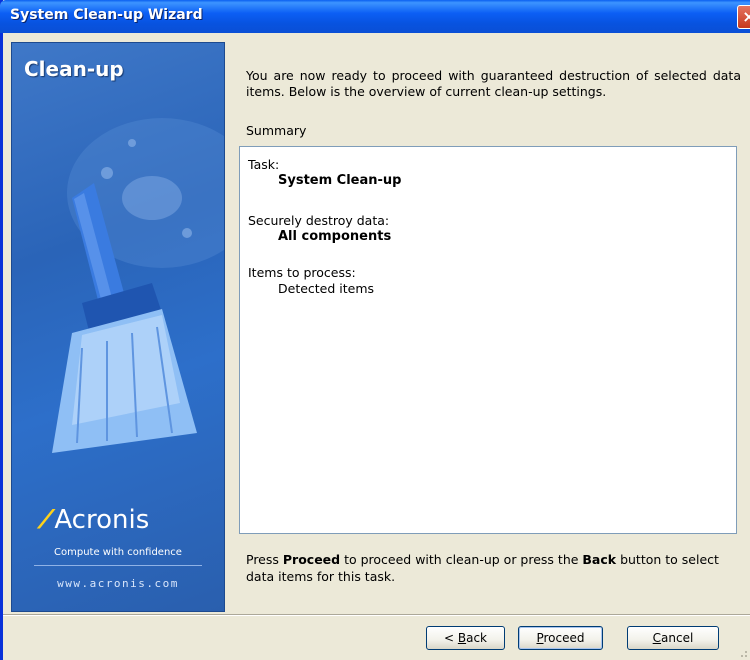 The image size is (750, 660). Describe the element at coordinates (465, 638) in the screenshot. I see `back-button: < Back` at that location.